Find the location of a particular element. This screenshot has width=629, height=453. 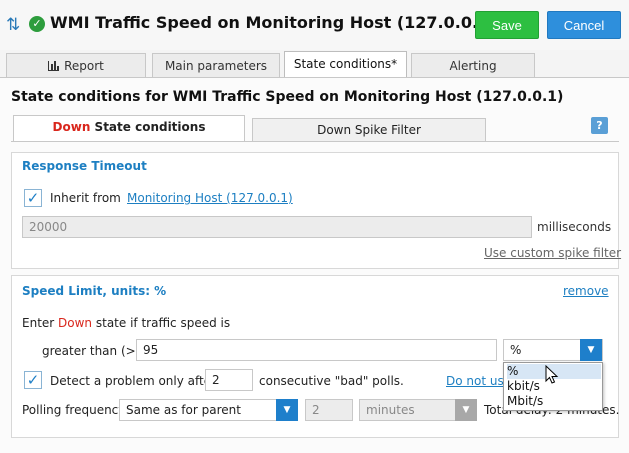

tab-alerting: Alerting is located at coordinates (473, 65).